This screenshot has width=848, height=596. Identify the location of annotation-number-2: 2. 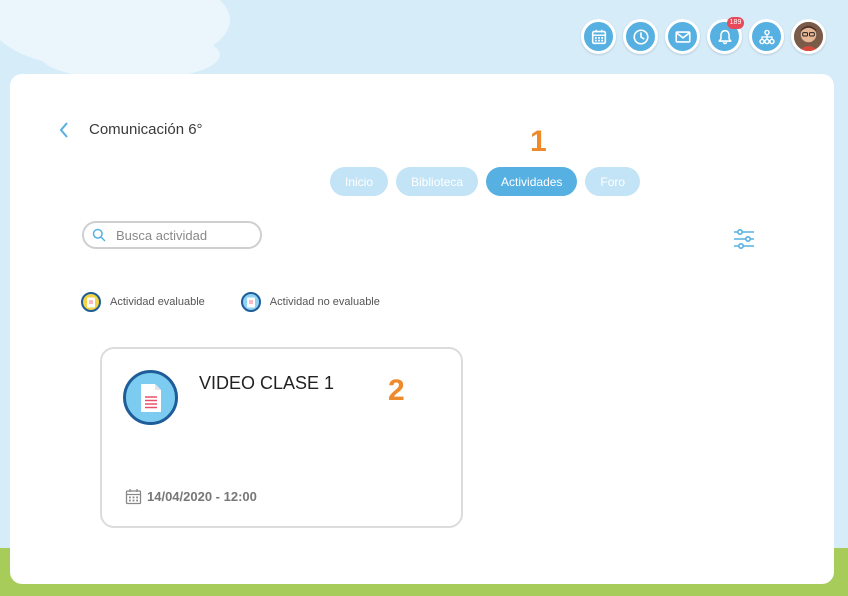
(396, 390).